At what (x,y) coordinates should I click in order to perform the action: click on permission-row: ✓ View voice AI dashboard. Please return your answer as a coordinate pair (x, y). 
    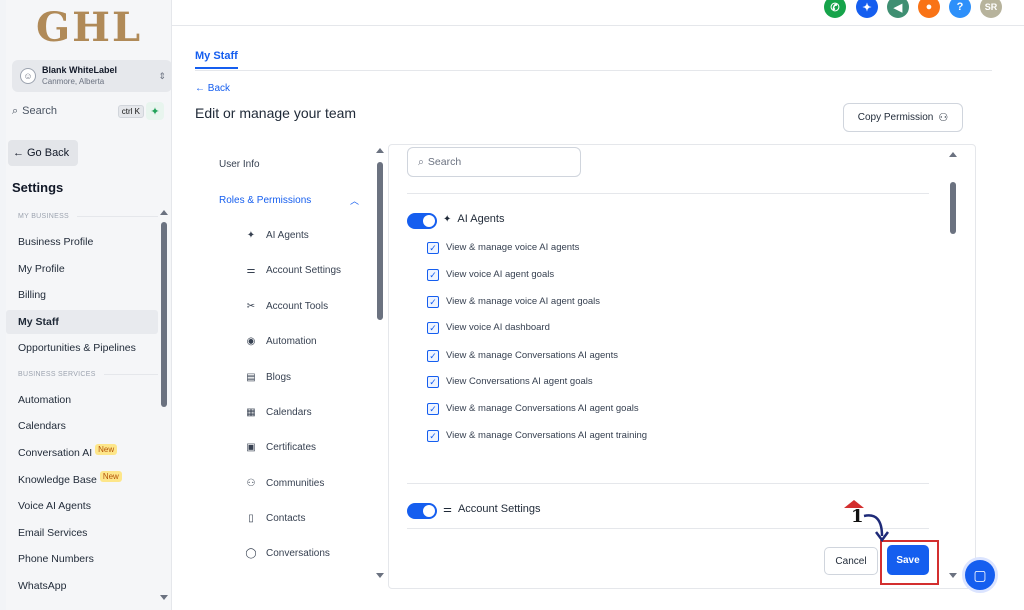
    Looking at the image, I should click on (541, 329).